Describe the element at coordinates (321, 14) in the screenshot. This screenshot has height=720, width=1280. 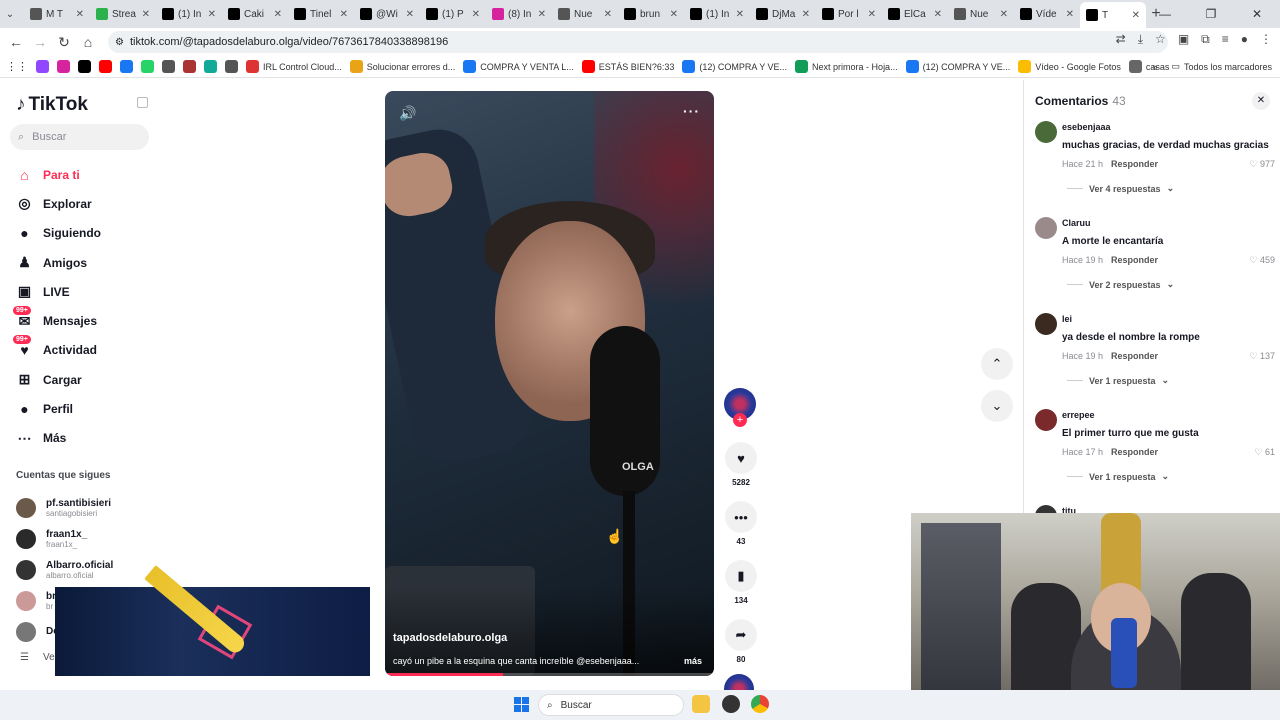
I see `browser-tab: Tinel ✕` at that location.